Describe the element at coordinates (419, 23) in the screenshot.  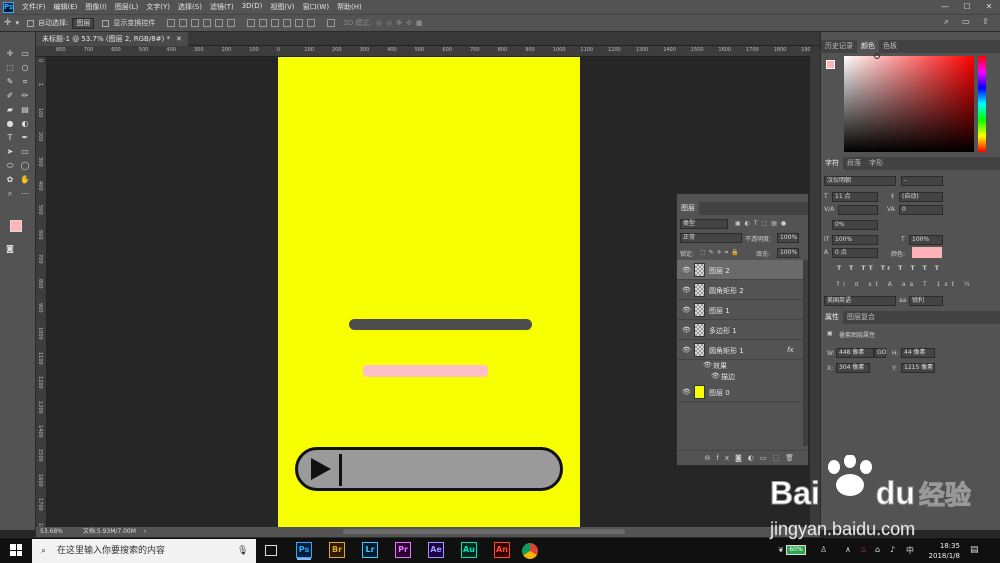
I see `scale-3d-icon: ■` at that location.